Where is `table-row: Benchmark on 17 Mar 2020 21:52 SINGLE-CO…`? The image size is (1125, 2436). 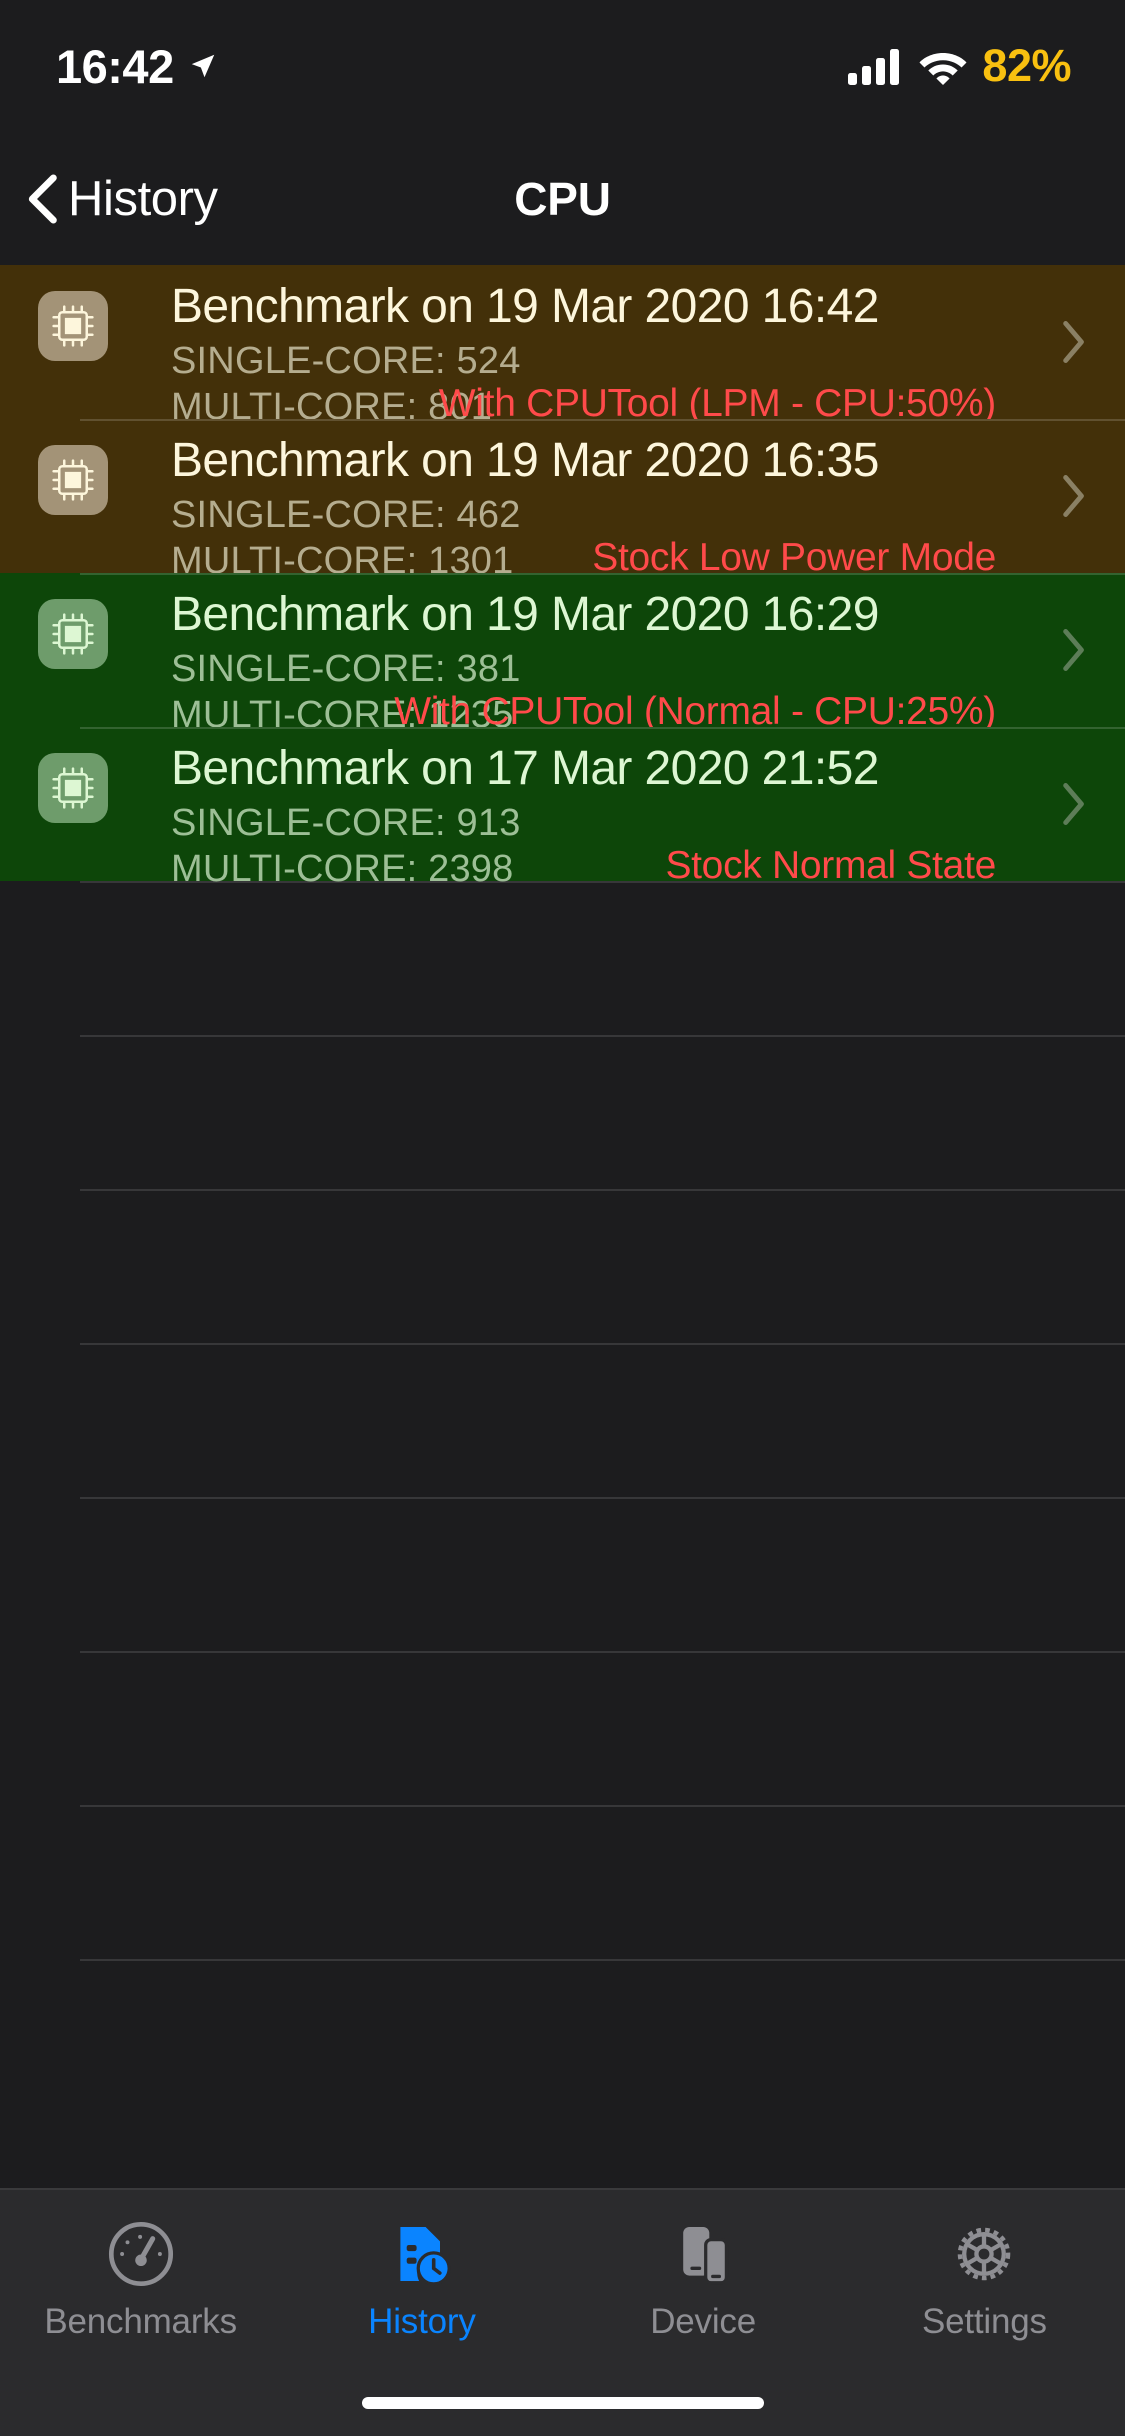
table-row: Benchmark on 17 Mar 2020 21:52 SINGLE-CO… is located at coordinates (562, 808).